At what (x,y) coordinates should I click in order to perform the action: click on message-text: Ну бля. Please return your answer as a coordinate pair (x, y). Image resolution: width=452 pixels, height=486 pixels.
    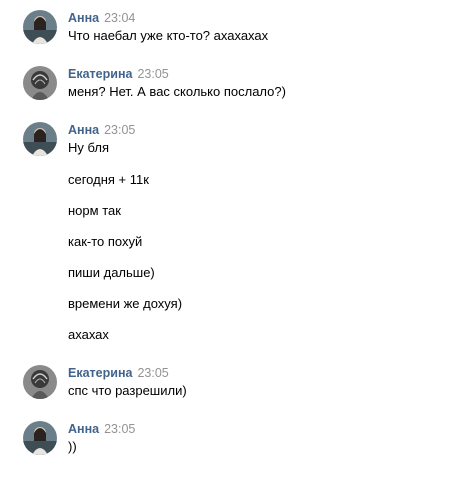
    Looking at the image, I should click on (88, 147).